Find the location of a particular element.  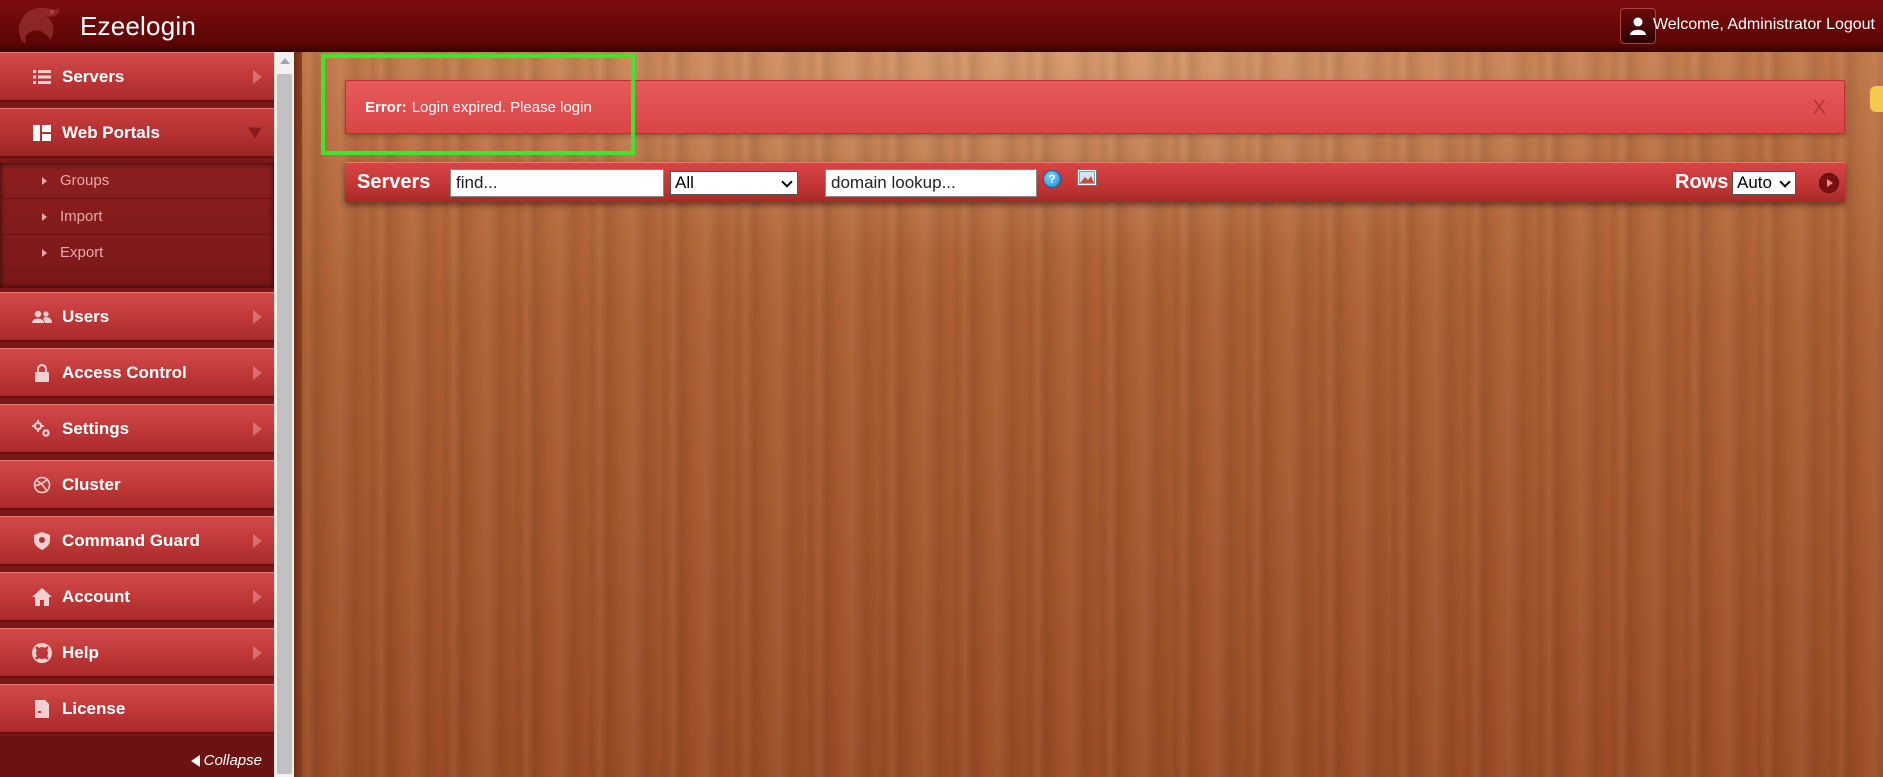

sidebar-item-web-portals: Web Portals is located at coordinates (137, 133).